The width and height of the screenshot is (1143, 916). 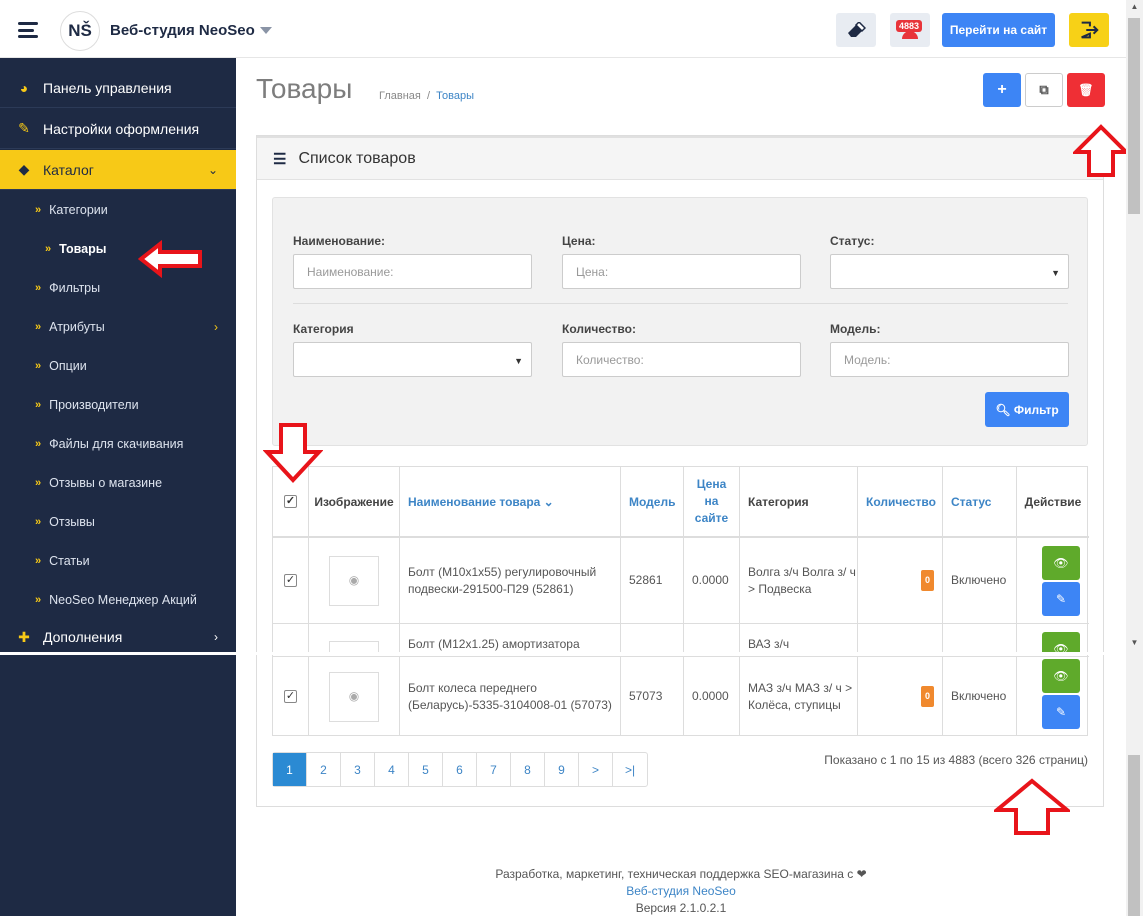 What do you see at coordinates (681, 271) in the screenshot?
I see `filter-price-input: Цена:` at bounding box center [681, 271].